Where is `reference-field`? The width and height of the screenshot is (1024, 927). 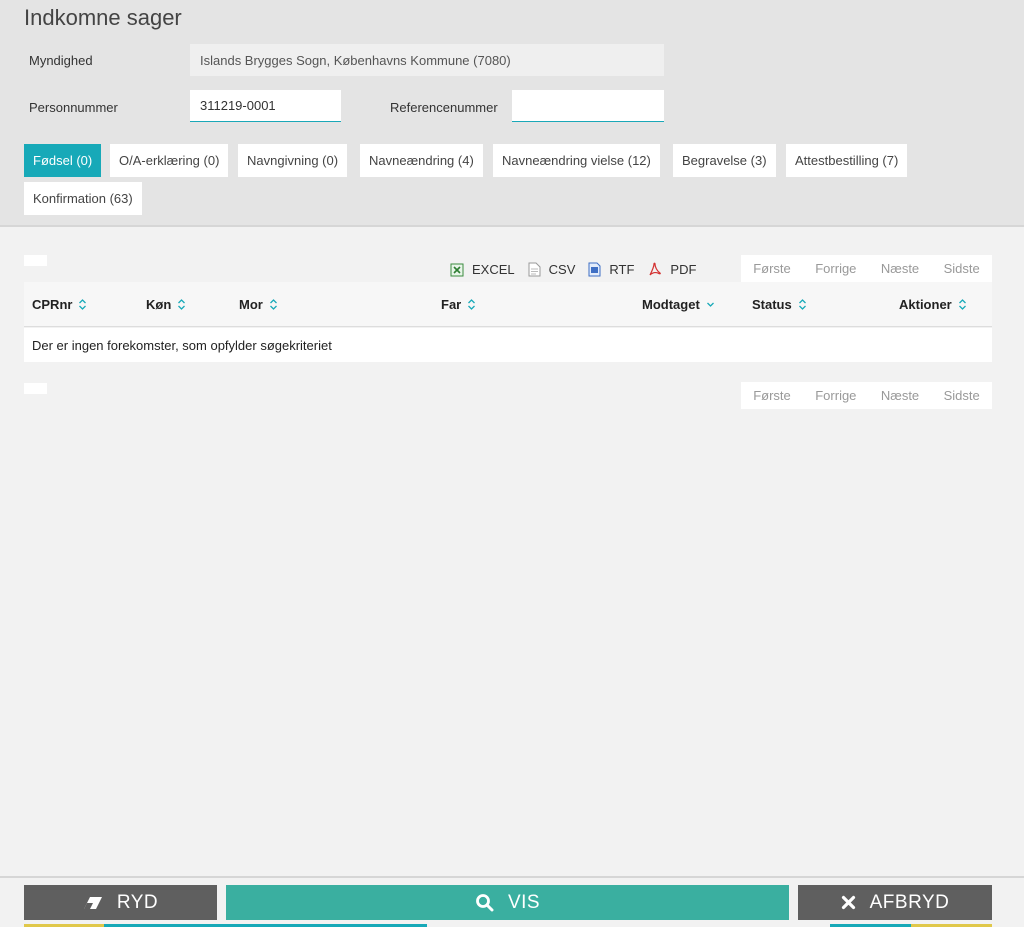
reference-field is located at coordinates (588, 106).